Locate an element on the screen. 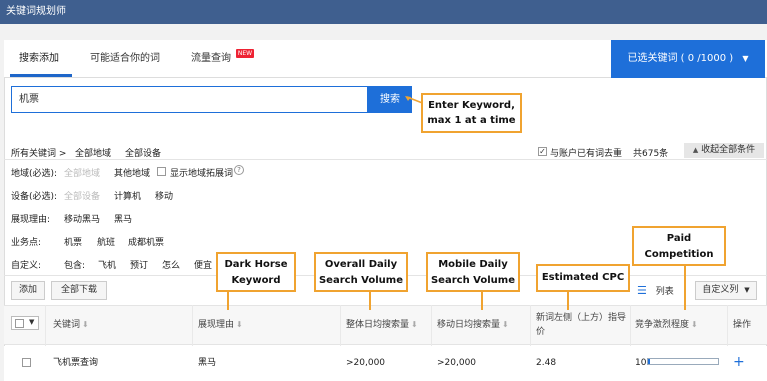 This screenshot has height=381, width=767. reason-dark-horse: 黑马 is located at coordinates (123, 218).